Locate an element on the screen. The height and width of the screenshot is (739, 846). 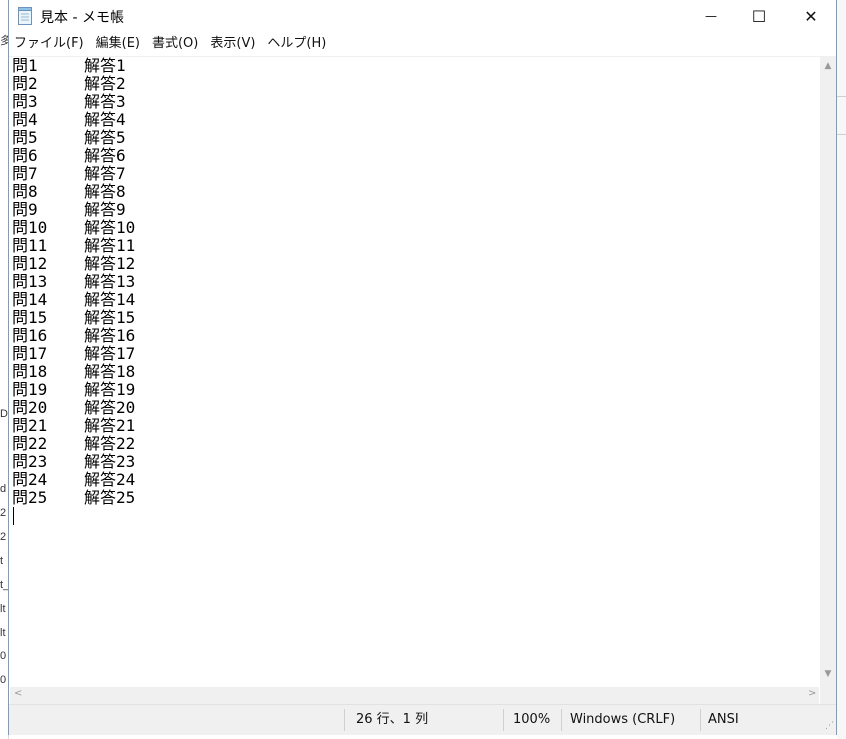
question-text: 問15 is located at coordinates (30, 317).